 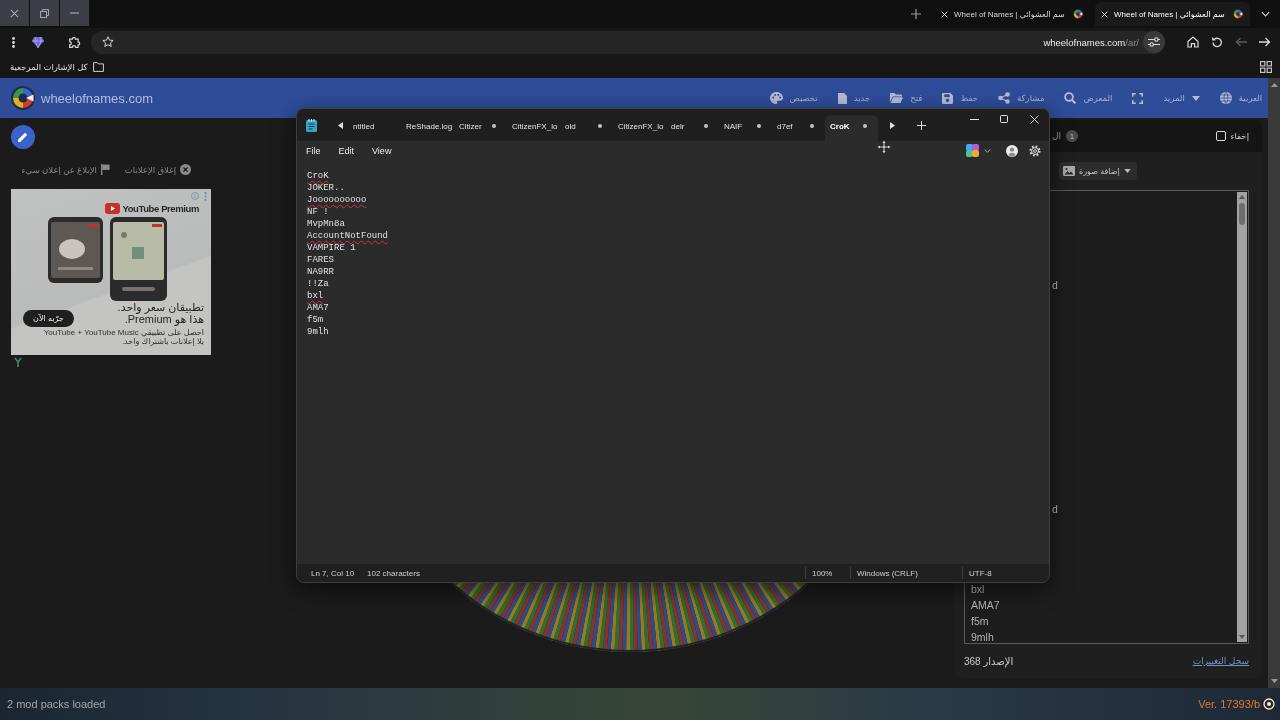 I want to click on home-icon, so click(x=1193, y=42).